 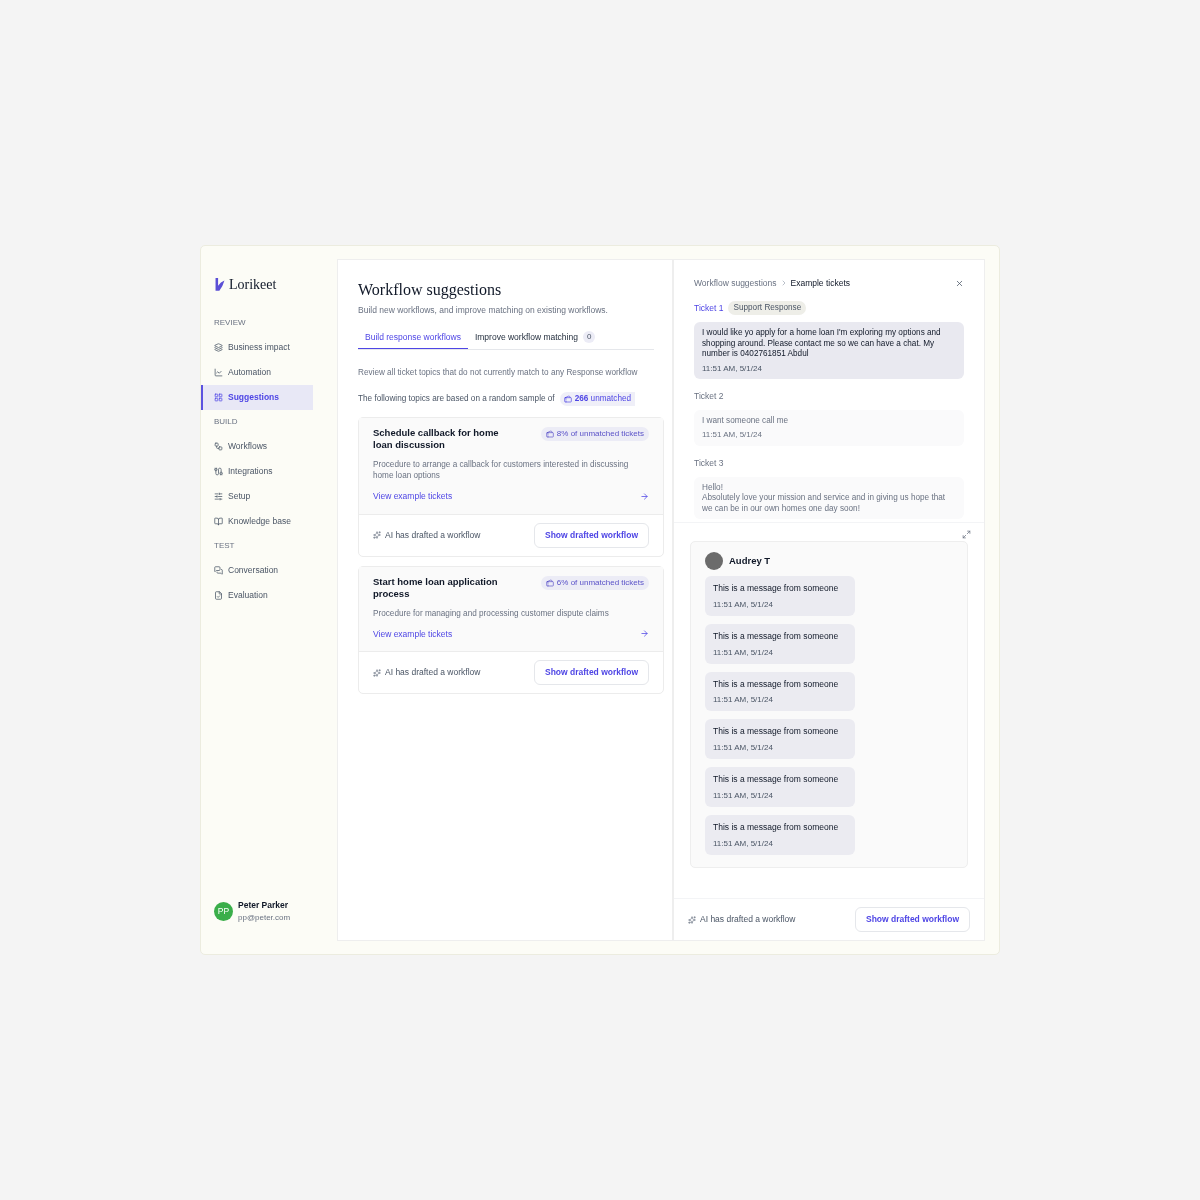 I want to click on book-icon, so click(x=218, y=521).